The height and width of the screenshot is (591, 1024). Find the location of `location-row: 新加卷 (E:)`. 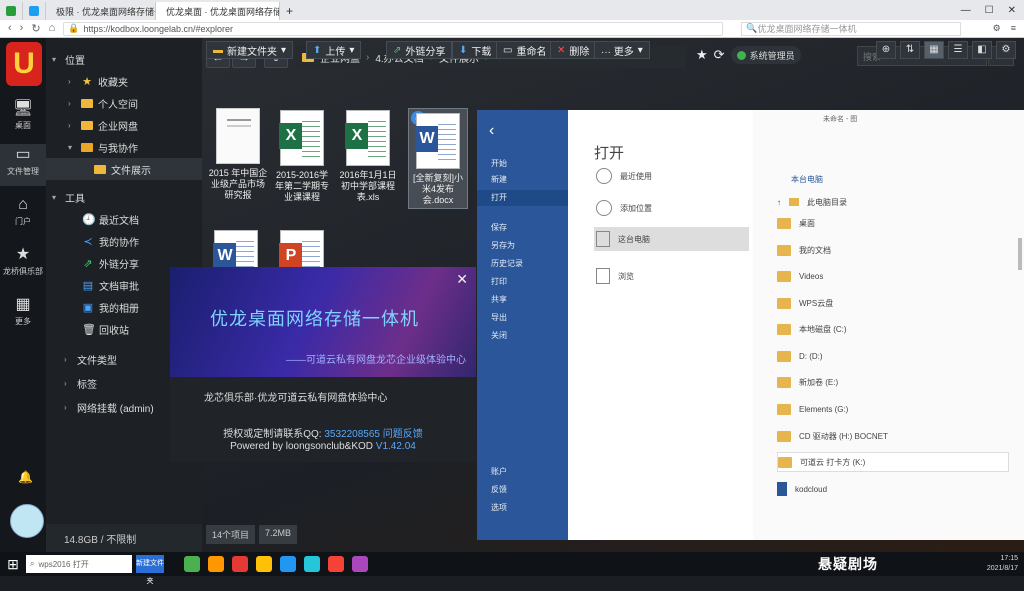

location-row: 新加卷 (E:) is located at coordinates (893, 382).